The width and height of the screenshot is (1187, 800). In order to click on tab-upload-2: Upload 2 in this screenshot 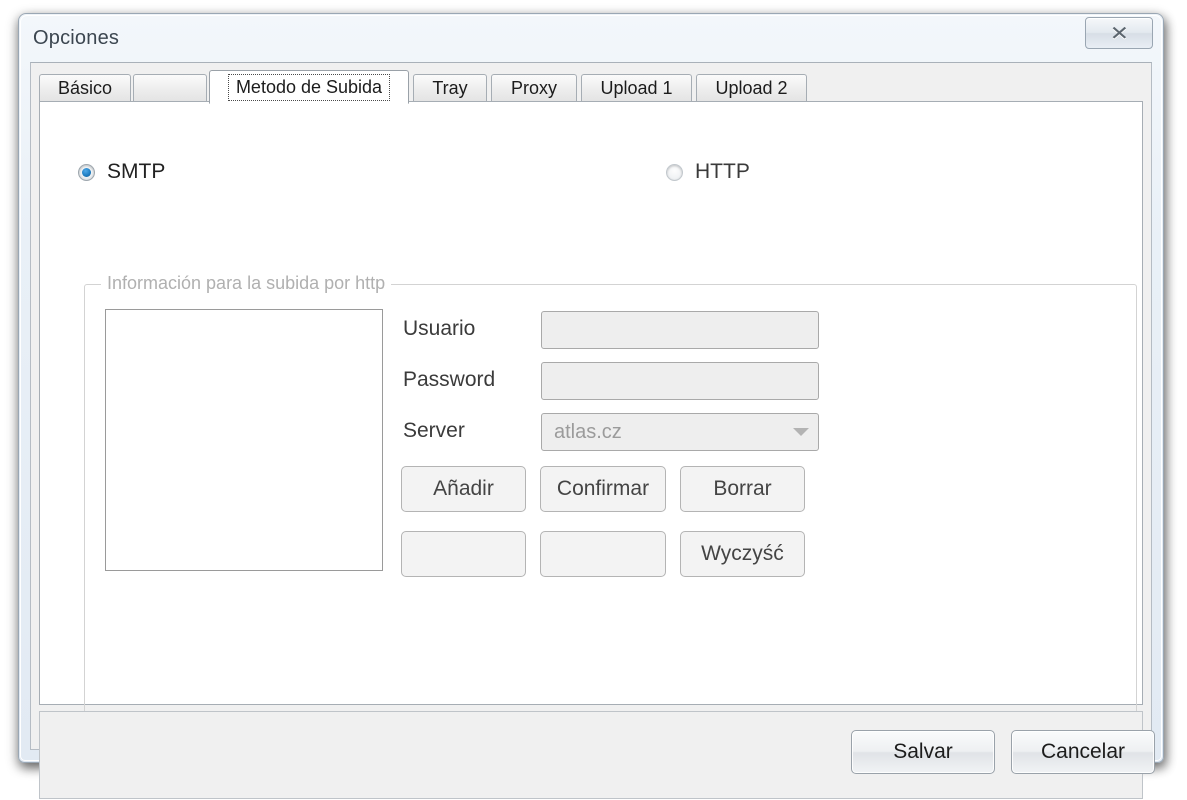, I will do `click(751, 88)`.